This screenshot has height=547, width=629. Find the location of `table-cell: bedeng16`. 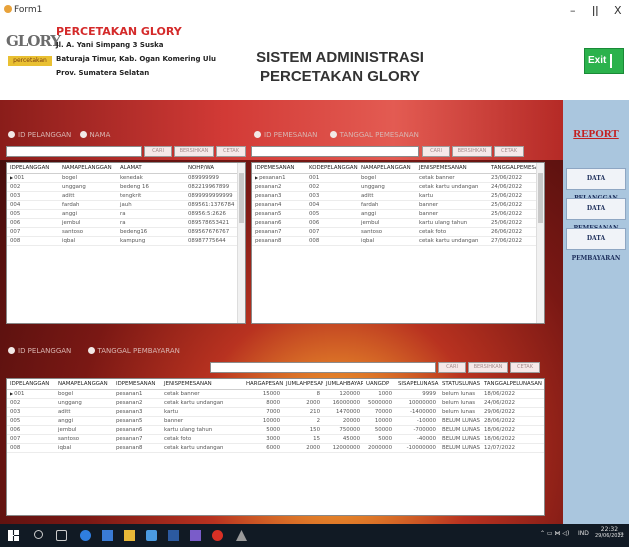

table-cell: bedeng16 is located at coordinates (151, 232).